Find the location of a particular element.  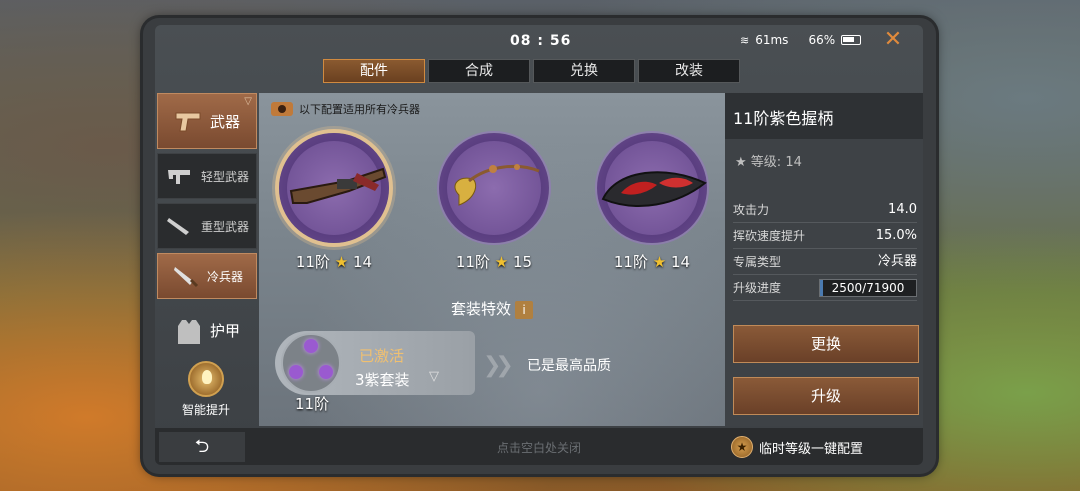

replace-button: 更换 is located at coordinates (826, 344).